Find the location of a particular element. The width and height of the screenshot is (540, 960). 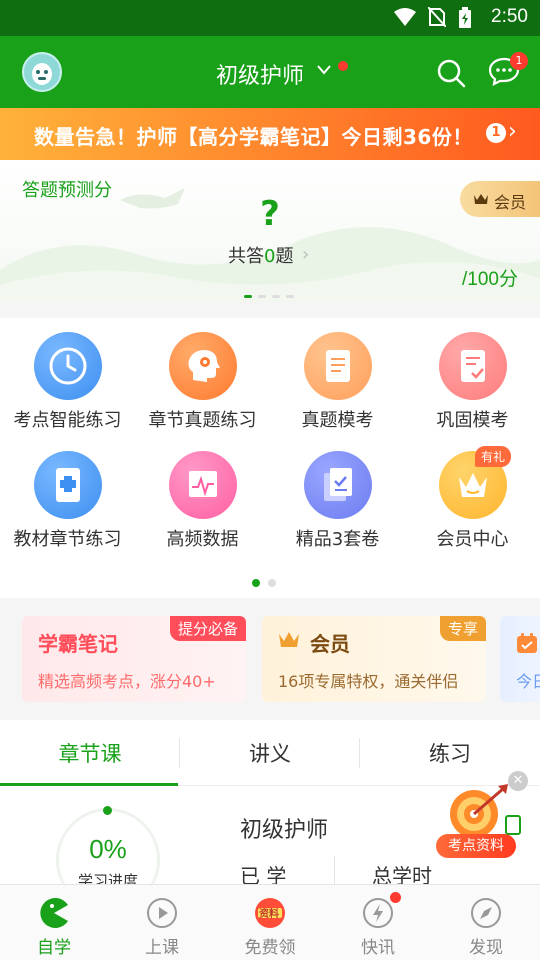

tab-handouts: 讲义 is located at coordinates (270, 753).